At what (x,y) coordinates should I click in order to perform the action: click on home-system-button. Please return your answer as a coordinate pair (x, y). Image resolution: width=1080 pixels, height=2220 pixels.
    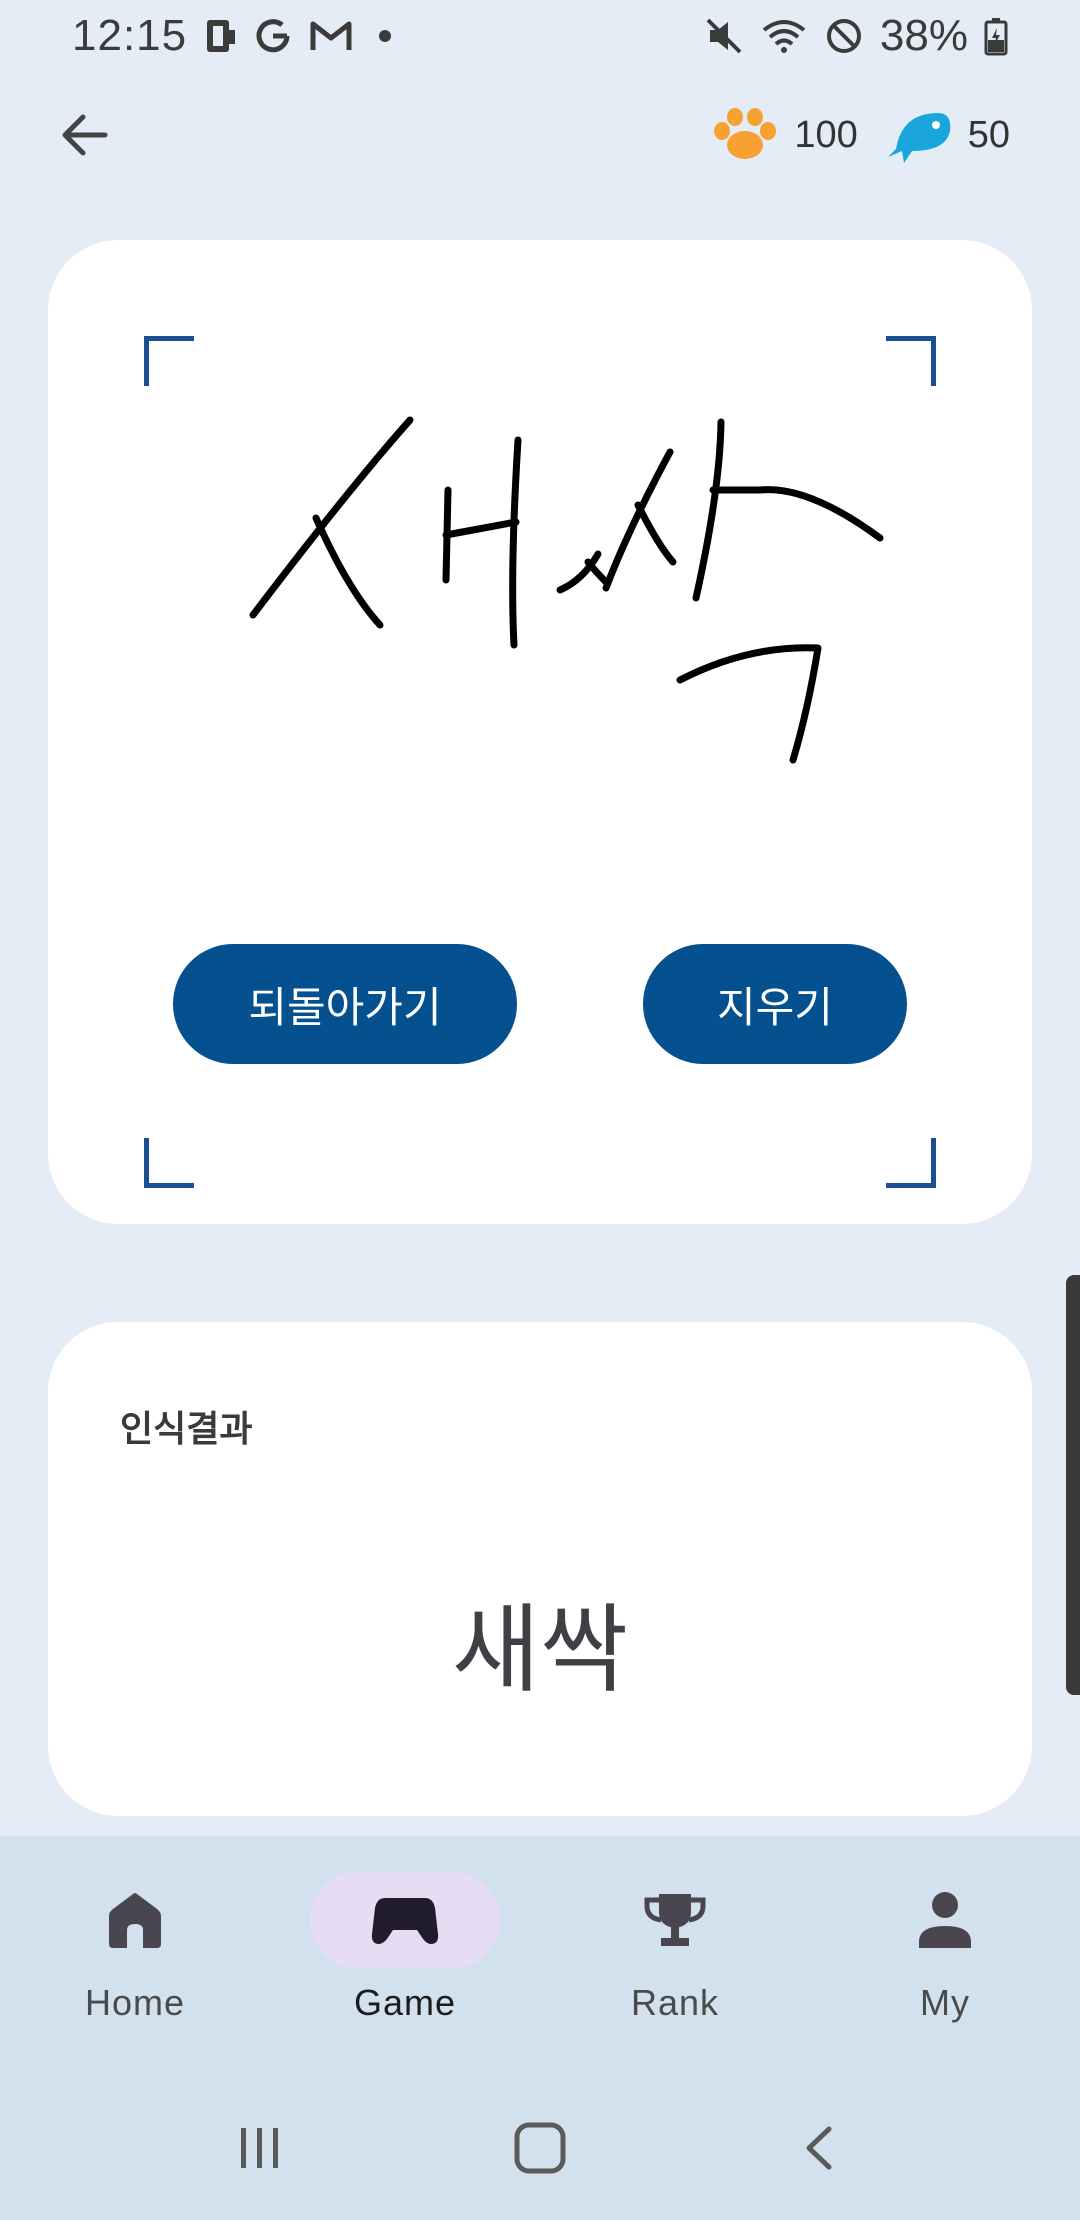
    Looking at the image, I should click on (540, 2148).